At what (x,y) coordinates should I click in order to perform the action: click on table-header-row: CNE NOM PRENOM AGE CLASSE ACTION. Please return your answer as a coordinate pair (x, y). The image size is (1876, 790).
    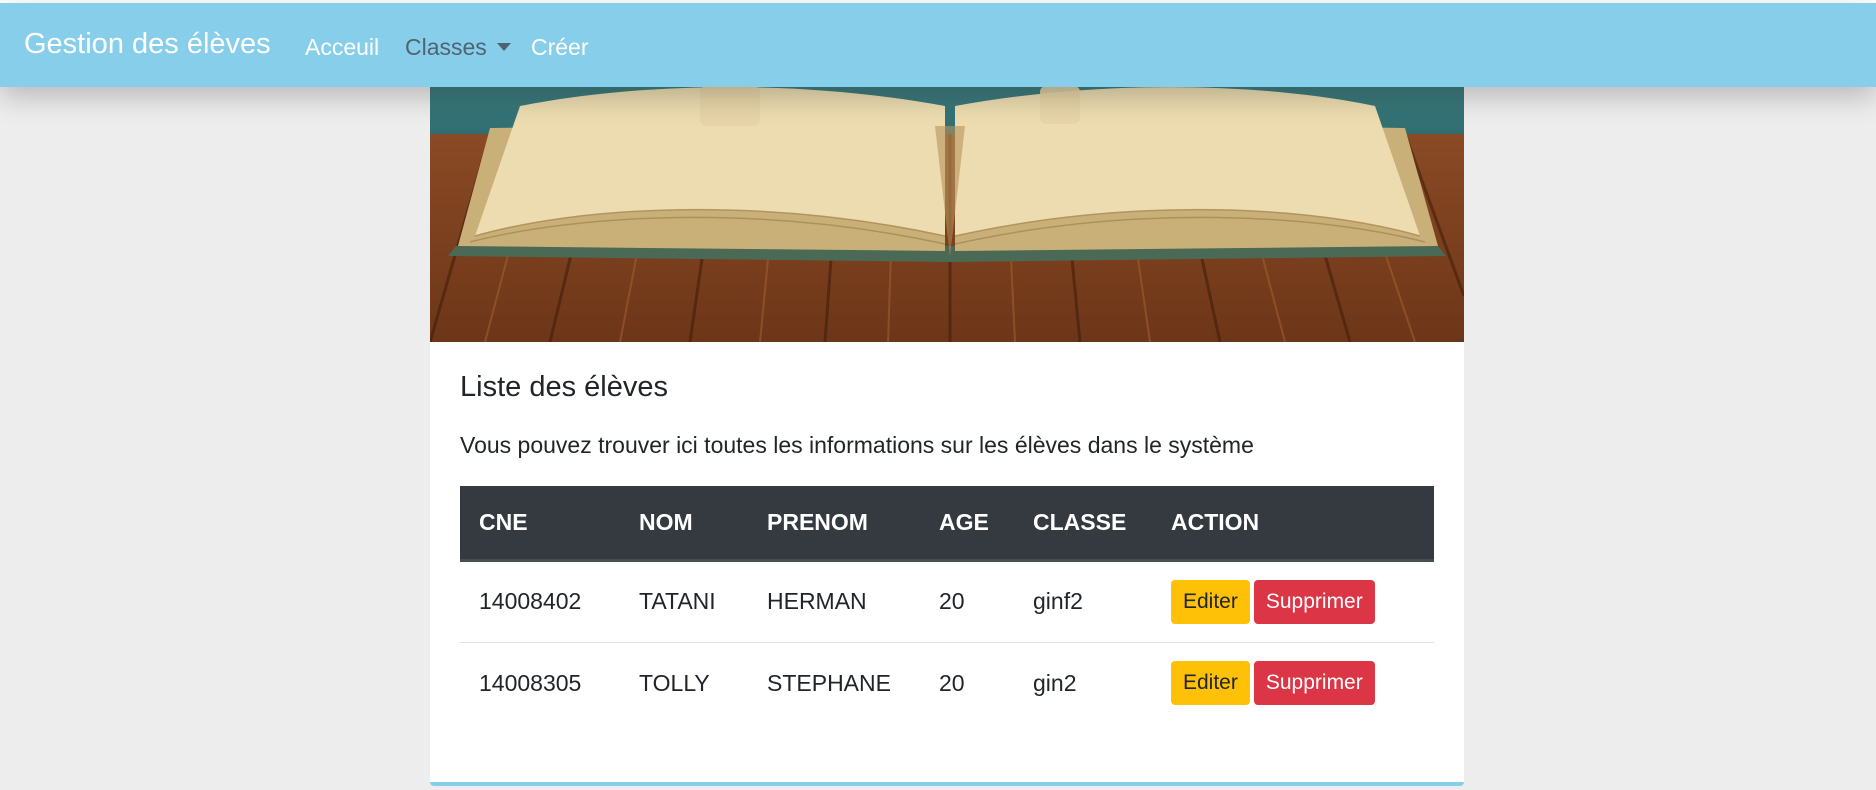
    Looking at the image, I should click on (947, 524).